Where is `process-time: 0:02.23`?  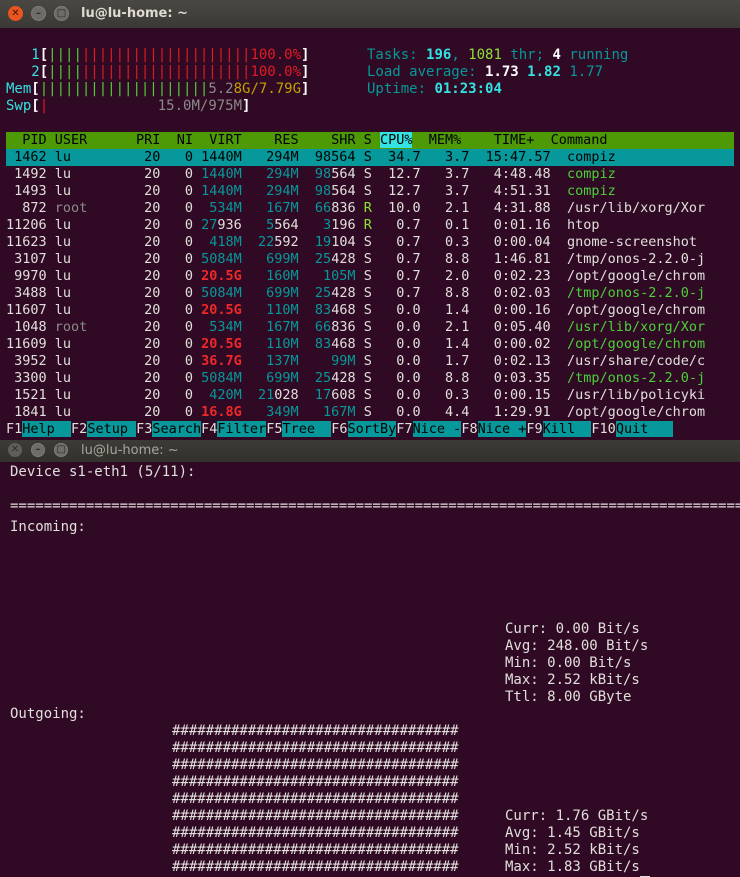 process-time: 0:02.23 is located at coordinates (510, 276).